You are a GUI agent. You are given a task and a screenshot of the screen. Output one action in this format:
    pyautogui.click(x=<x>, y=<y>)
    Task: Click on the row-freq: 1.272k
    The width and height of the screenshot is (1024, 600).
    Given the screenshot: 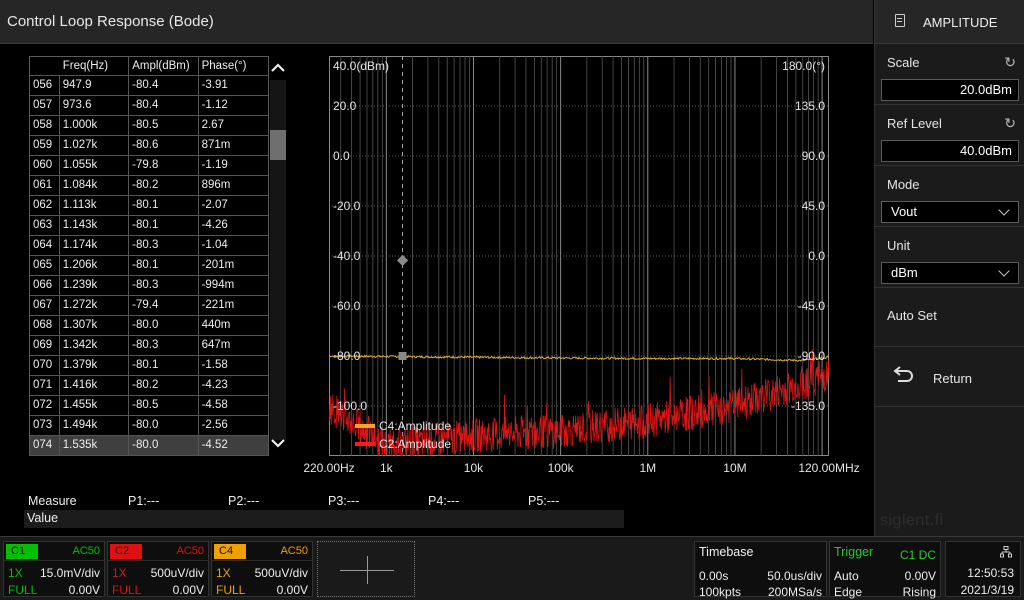 What is the action you would take?
    pyautogui.click(x=95, y=305)
    